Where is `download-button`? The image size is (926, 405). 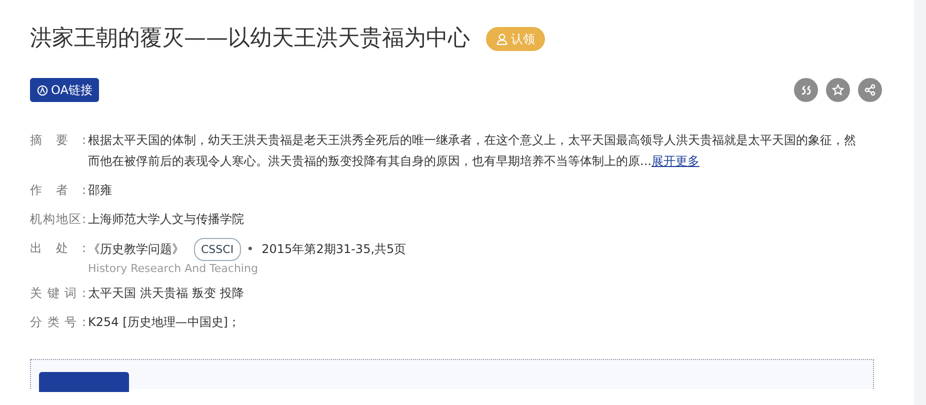 download-button is located at coordinates (84, 382).